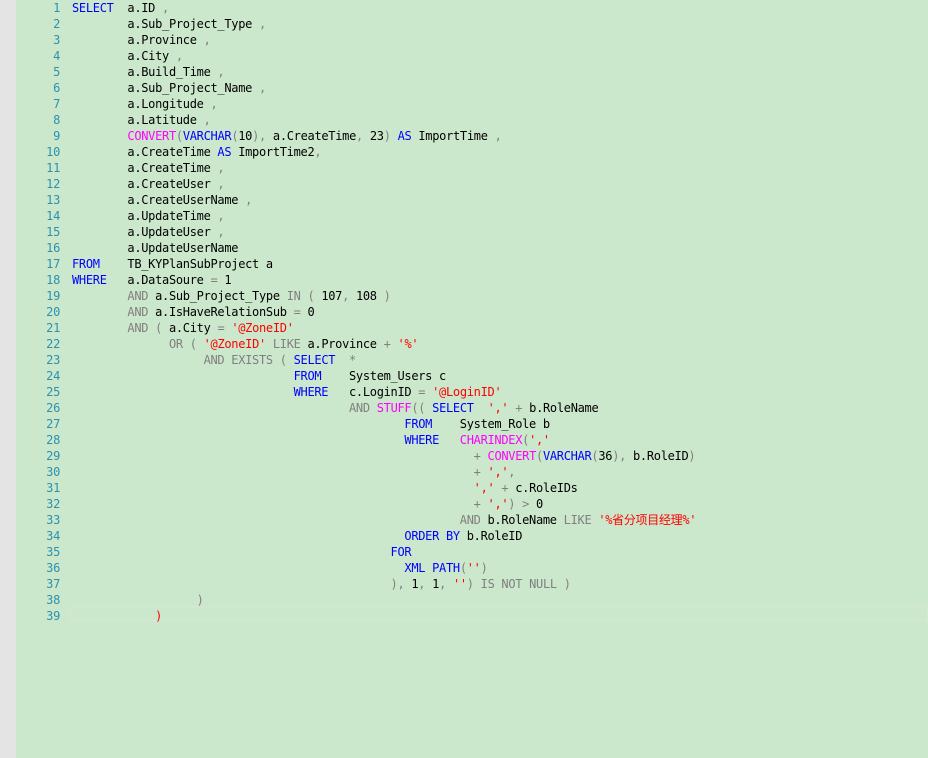 The height and width of the screenshot is (758, 928). Describe the element at coordinates (297, 536) in the screenshot. I see `code-text: ORDER BY b.RoleID` at that location.